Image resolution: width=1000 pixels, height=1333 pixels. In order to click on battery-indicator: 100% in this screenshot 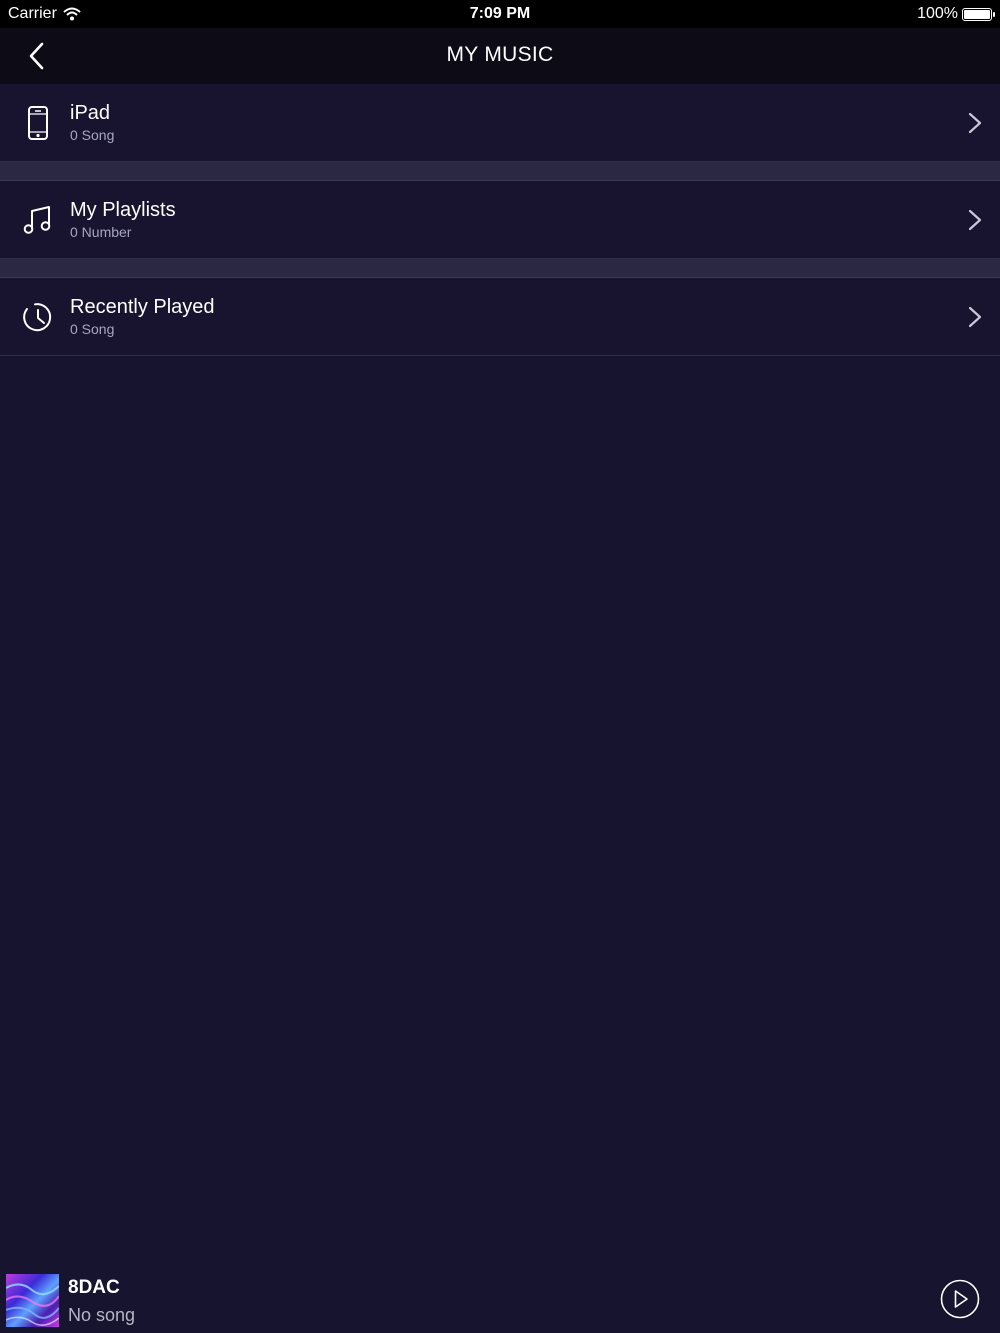, I will do `click(956, 14)`.